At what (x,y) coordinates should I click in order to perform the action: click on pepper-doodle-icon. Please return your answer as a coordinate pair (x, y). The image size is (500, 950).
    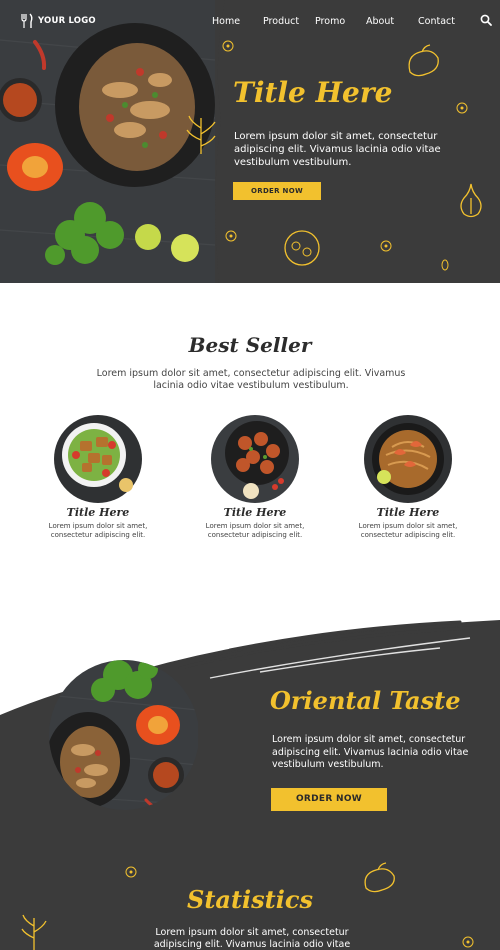
    Looking at the image, I should click on (423, 60).